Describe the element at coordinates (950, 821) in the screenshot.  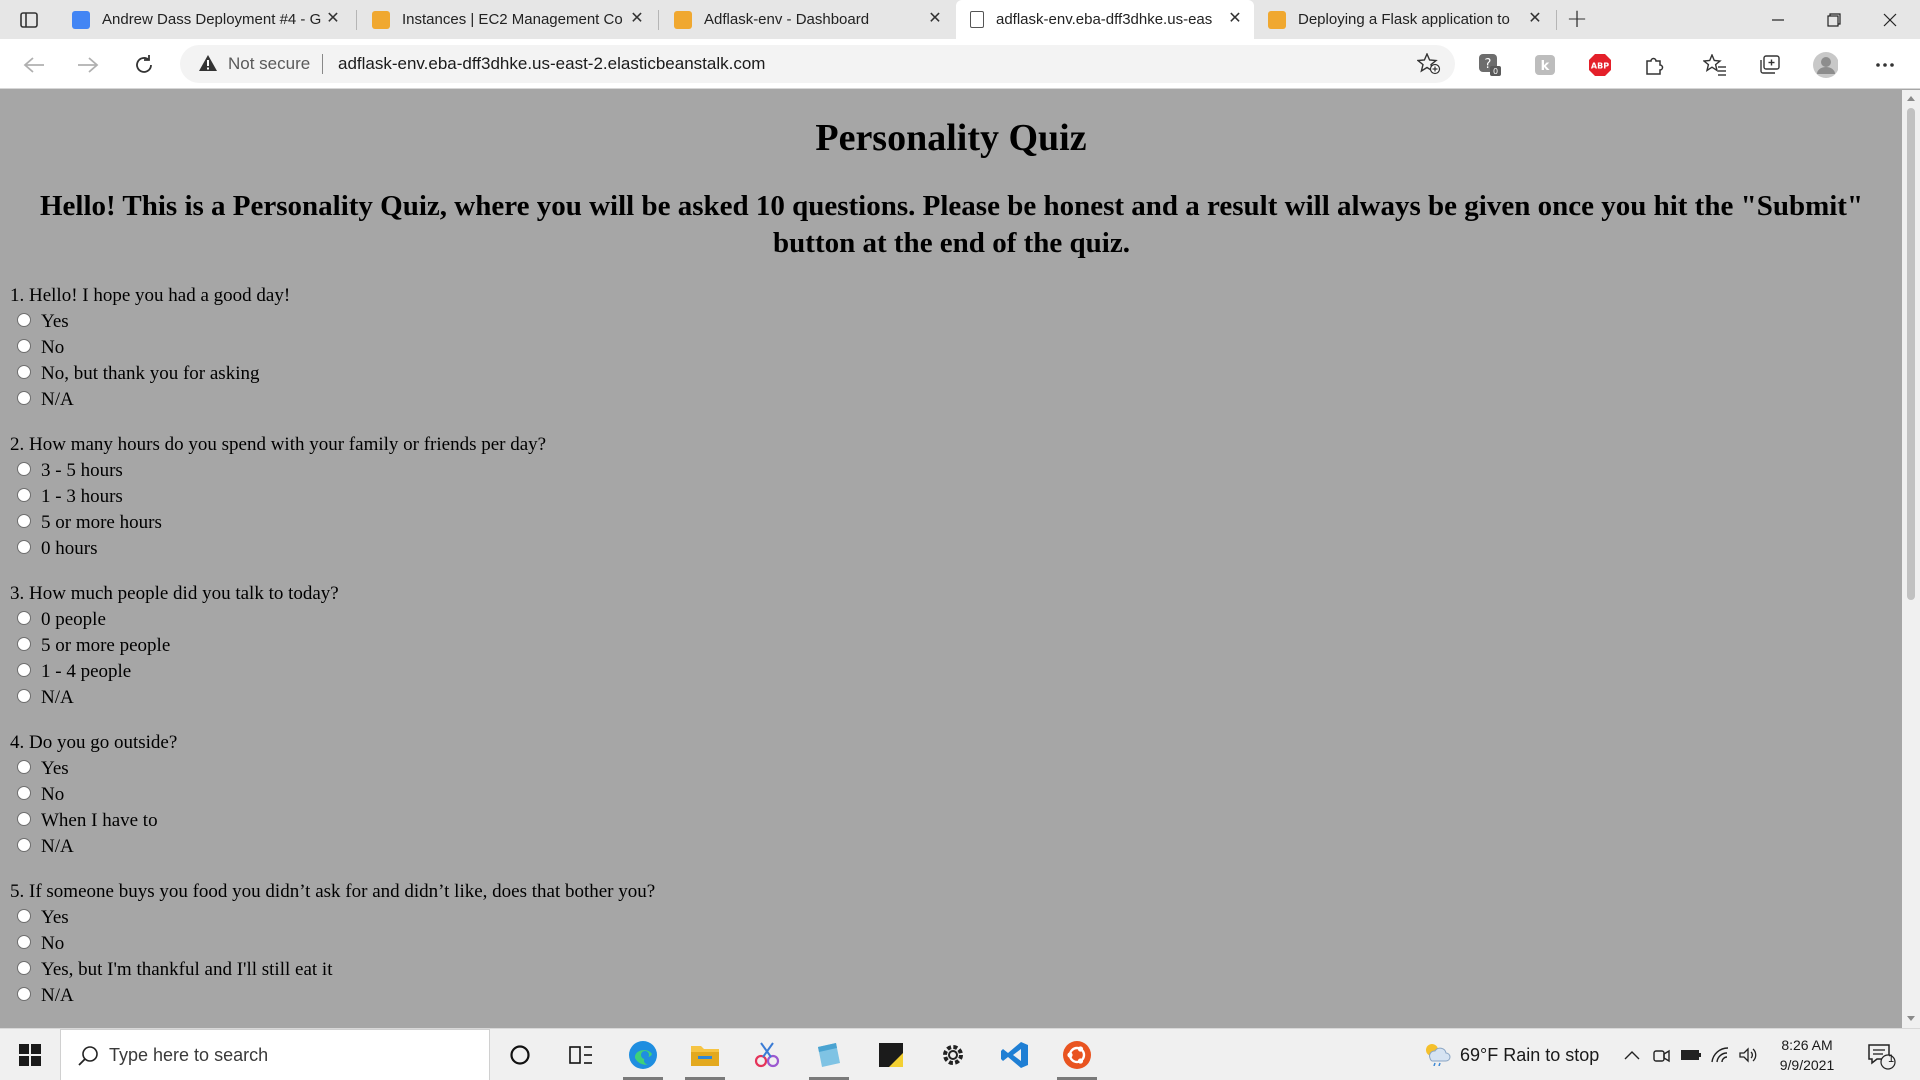
I see `answer-option: When I have to` at that location.